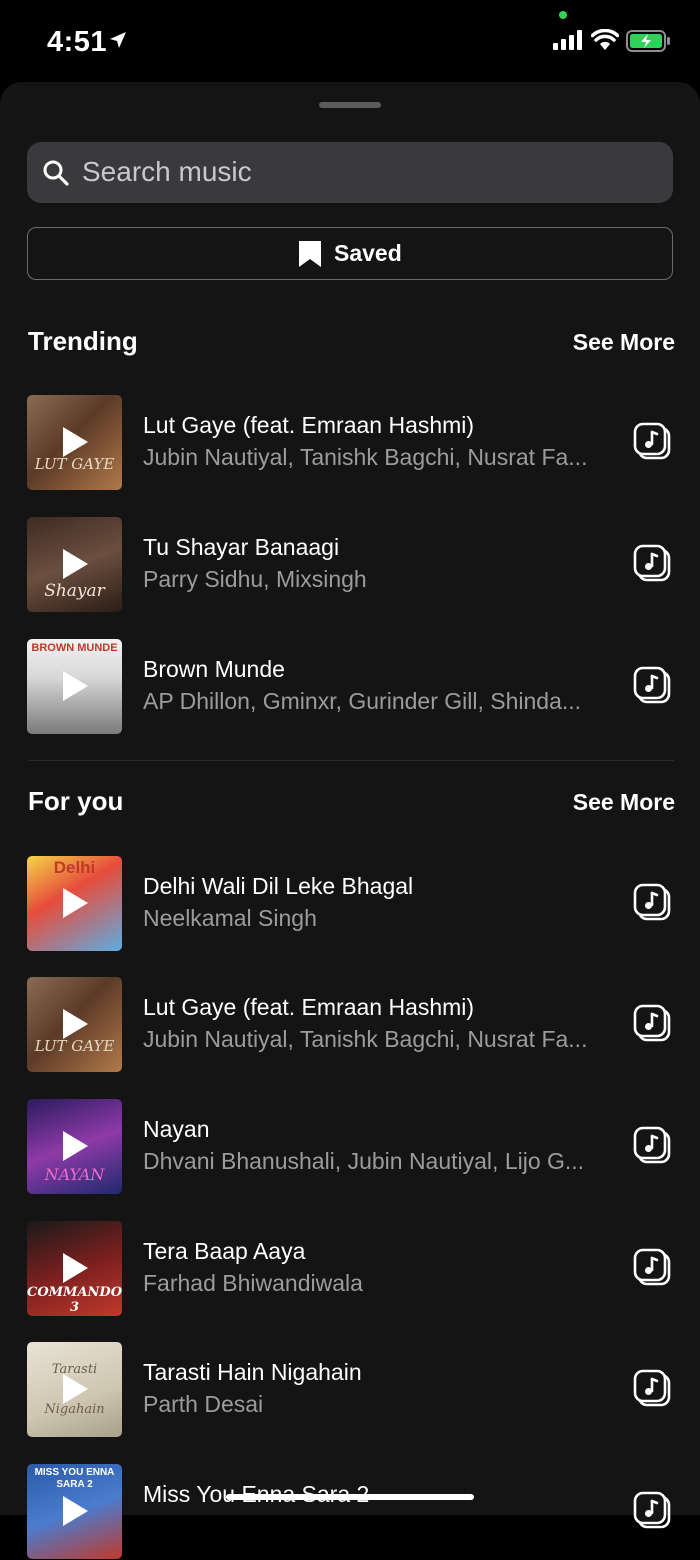 This screenshot has height=1560, width=700. I want to click on wifi-icon, so click(605, 42).